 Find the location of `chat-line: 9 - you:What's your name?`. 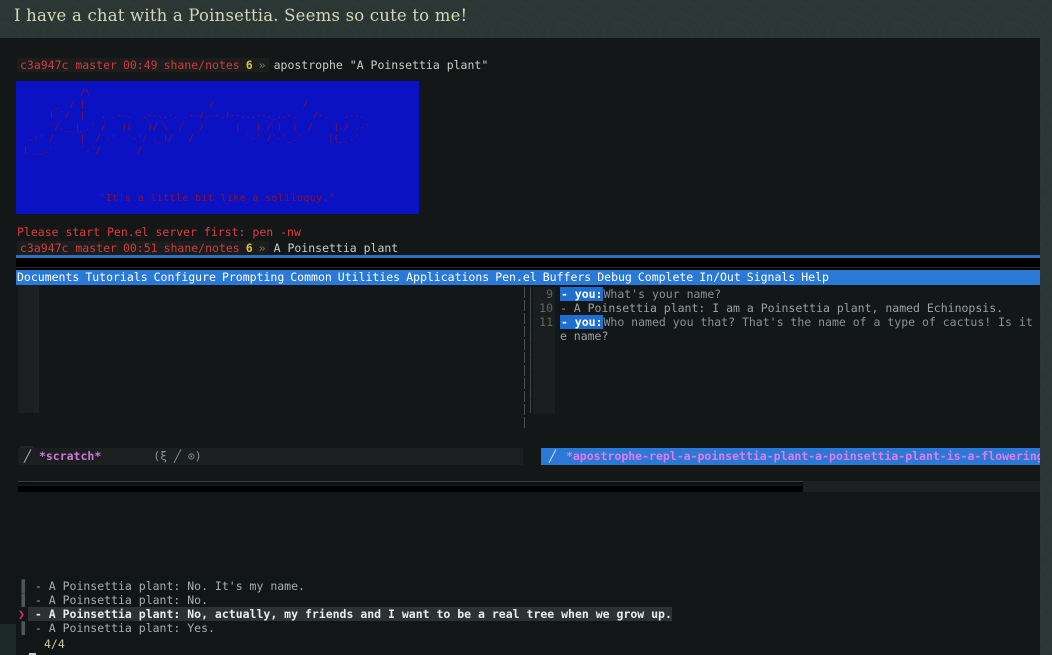

chat-line: 9 - you:What's your name? is located at coordinates (783, 294).